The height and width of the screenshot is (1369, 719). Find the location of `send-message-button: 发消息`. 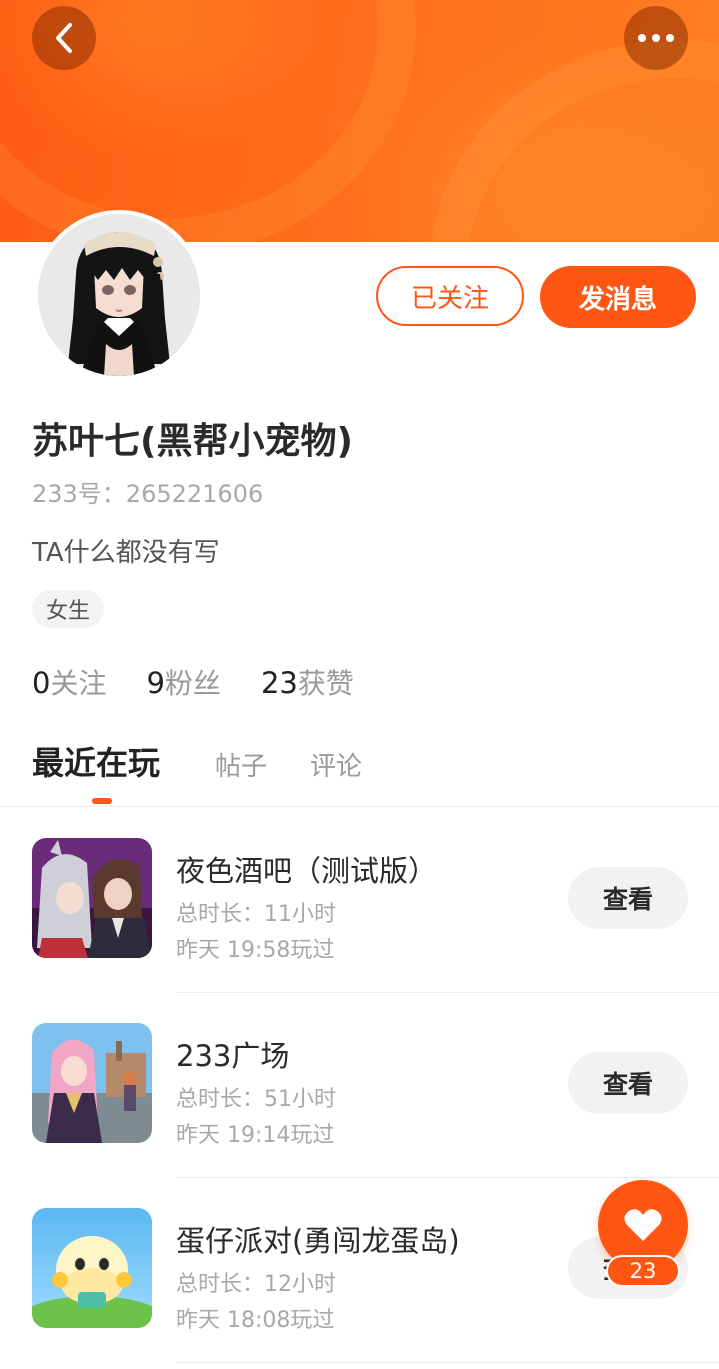

send-message-button: 发消息 is located at coordinates (618, 297).